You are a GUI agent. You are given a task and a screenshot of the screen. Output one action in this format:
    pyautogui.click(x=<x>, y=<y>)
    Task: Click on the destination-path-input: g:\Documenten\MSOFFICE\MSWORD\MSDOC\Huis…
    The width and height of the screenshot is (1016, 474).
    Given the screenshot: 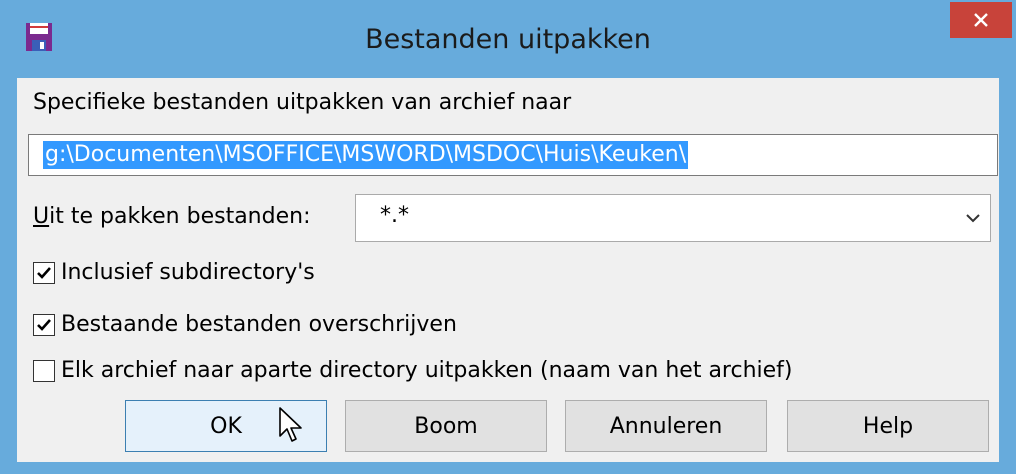 What is the action you would take?
    pyautogui.click(x=513, y=155)
    